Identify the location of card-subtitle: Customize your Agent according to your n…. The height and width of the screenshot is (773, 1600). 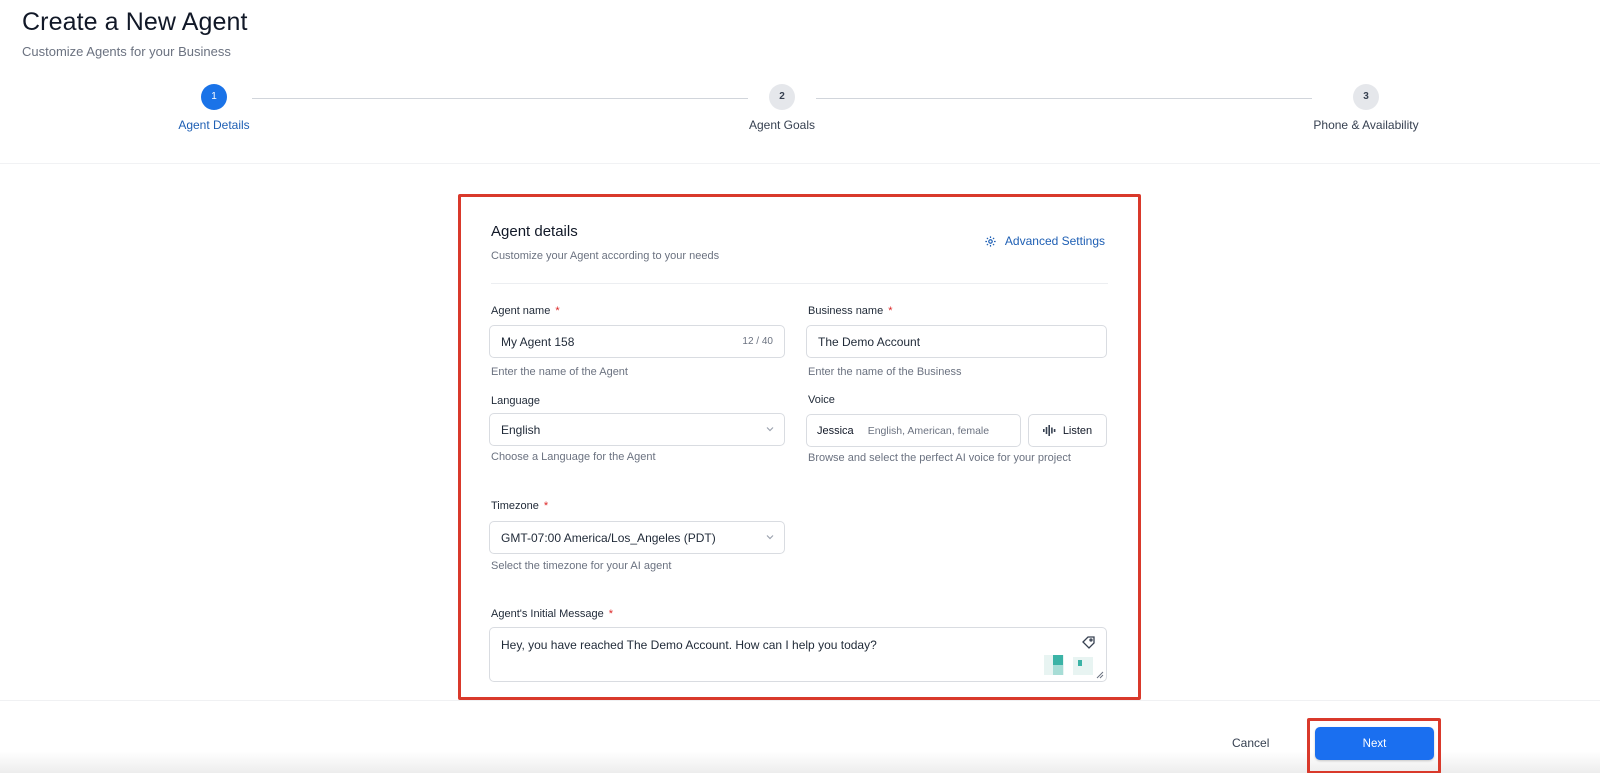
(605, 256).